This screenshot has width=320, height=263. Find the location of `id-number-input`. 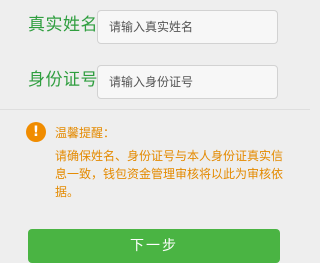

id-number-input is located at coordinates (187, 82).